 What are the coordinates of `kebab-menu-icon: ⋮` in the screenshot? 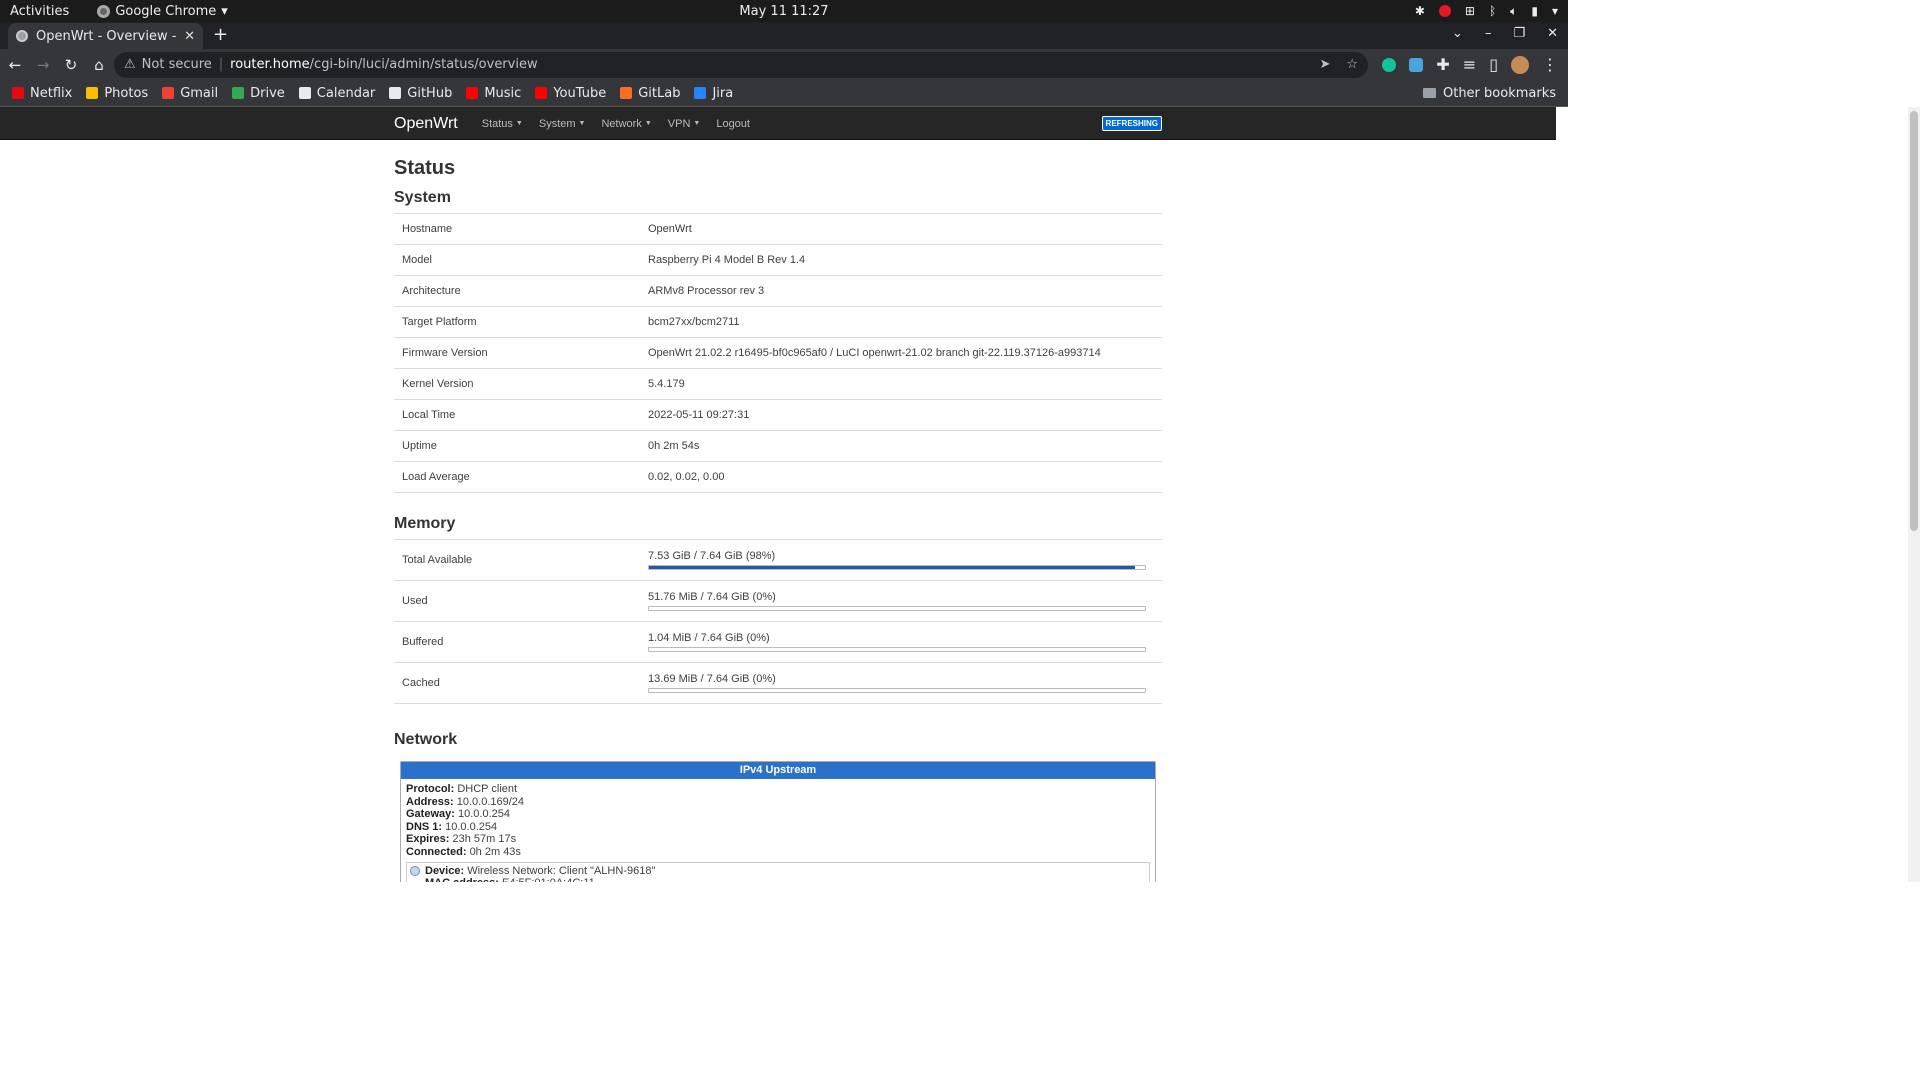 It's located at (1550, 64).